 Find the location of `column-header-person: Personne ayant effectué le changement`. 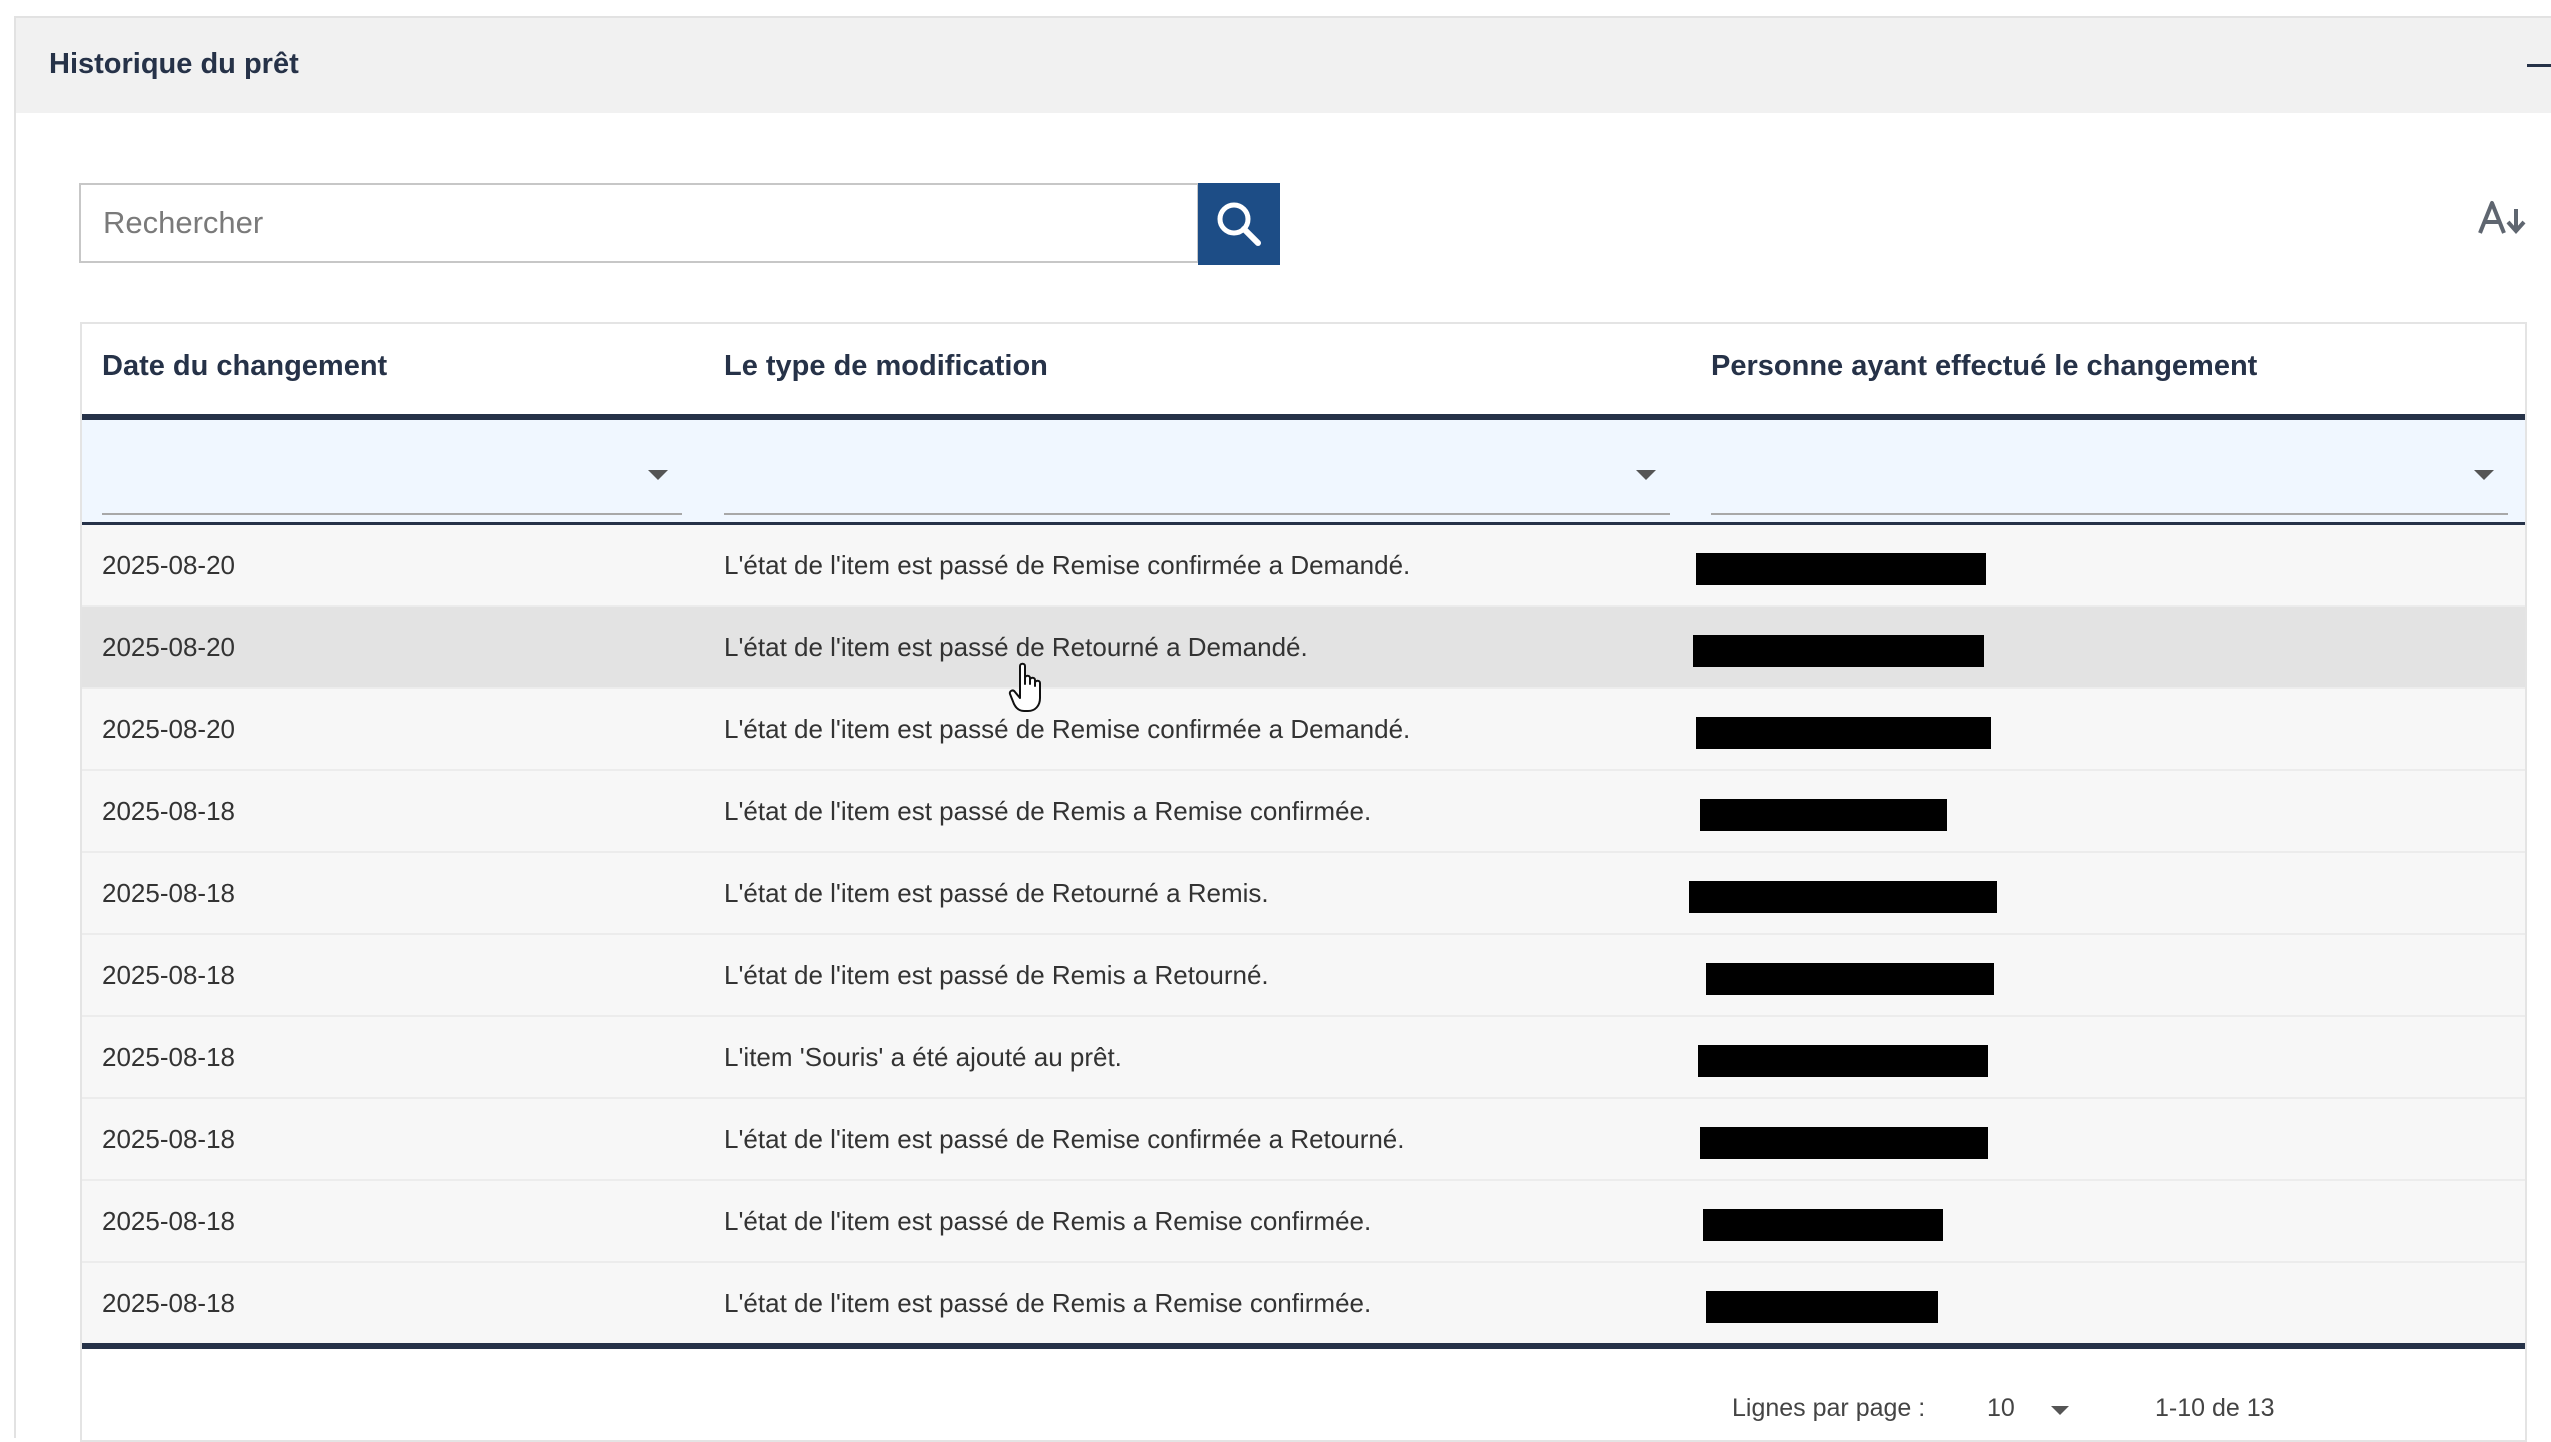

column-header-person: Personne ayant effectué le changement is located at coordinates (1984, 366).